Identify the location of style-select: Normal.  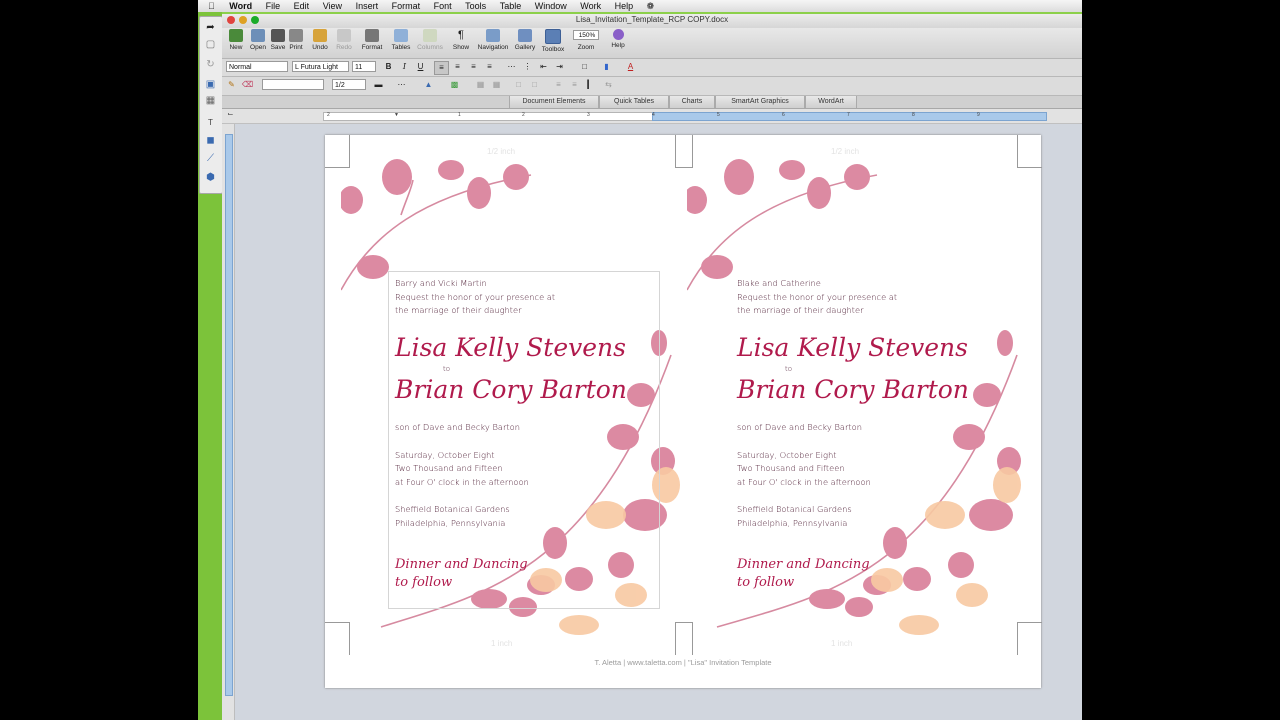
(257, 66).